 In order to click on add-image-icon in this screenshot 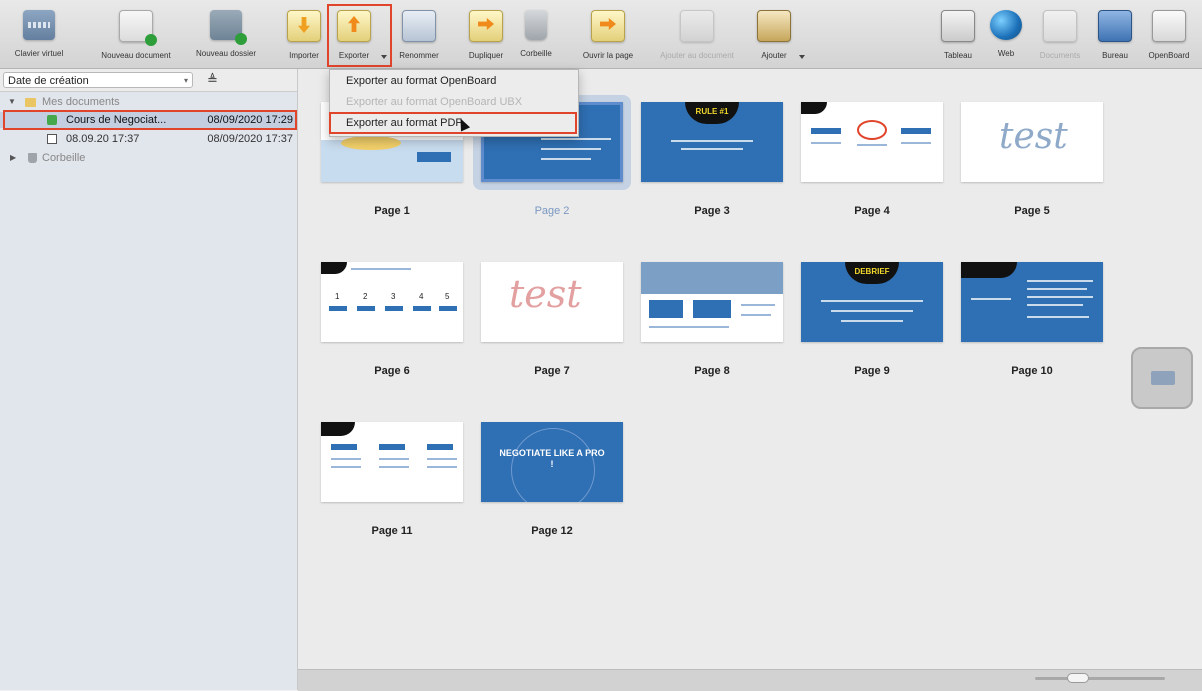, I will do `click(774, 26)`.